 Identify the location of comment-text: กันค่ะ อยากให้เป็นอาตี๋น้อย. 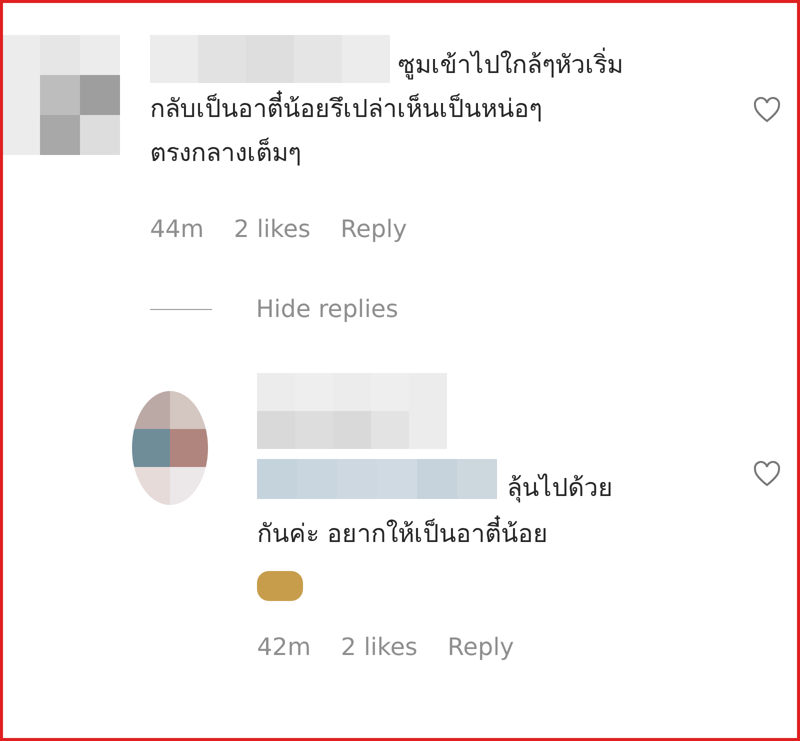
(402, 534).